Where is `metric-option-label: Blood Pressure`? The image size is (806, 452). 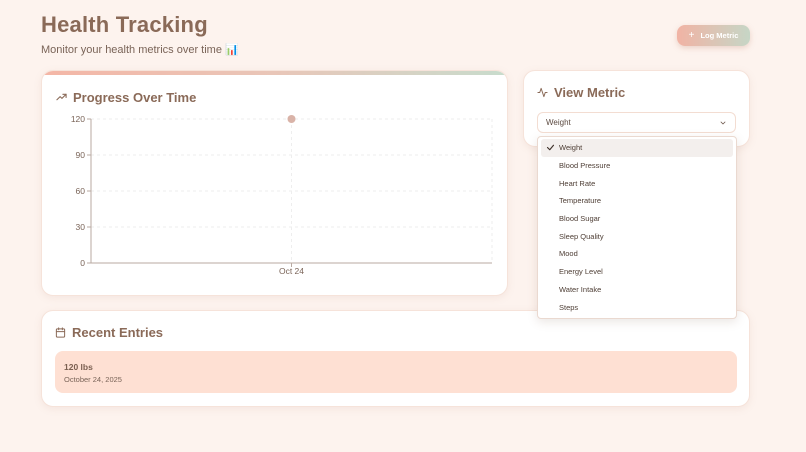 metric-option-label: Blood Pressure is located at coordinates (585, 166).